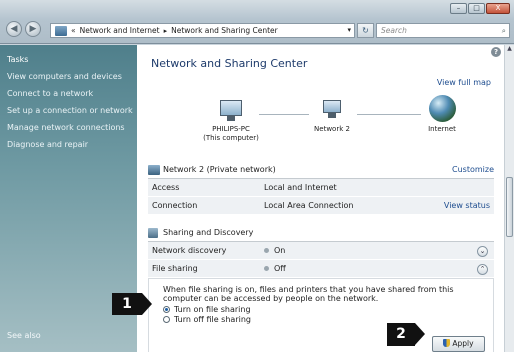 The width and height of the screenshot is (514, 352). I want to click on globe-icon, so click(442, 109).